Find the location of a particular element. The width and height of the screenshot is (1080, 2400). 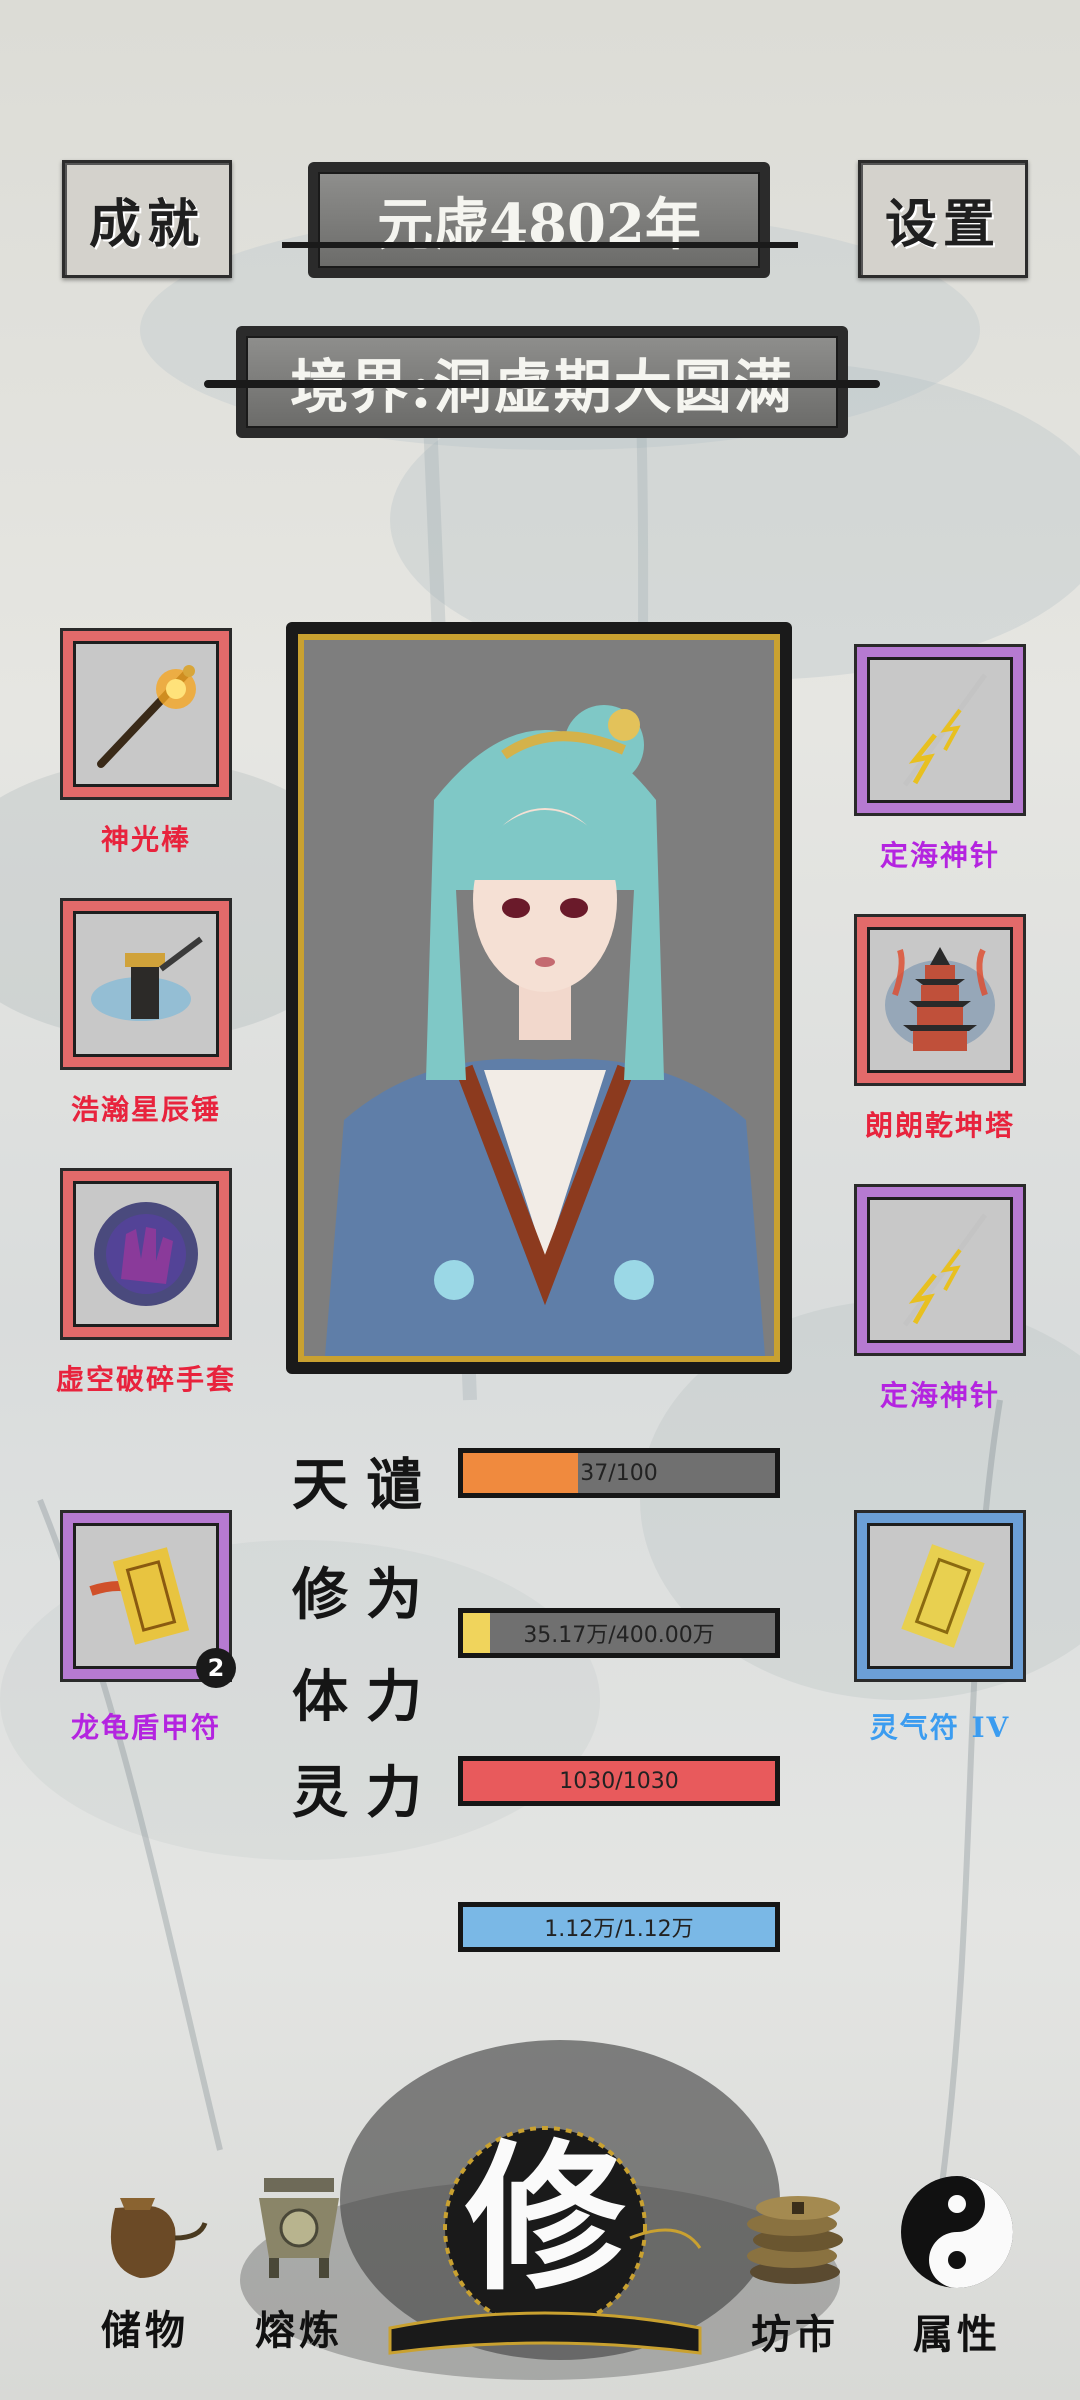

stat-bar-stamina: 1030/1030 is located at coordinates (619, 1781).